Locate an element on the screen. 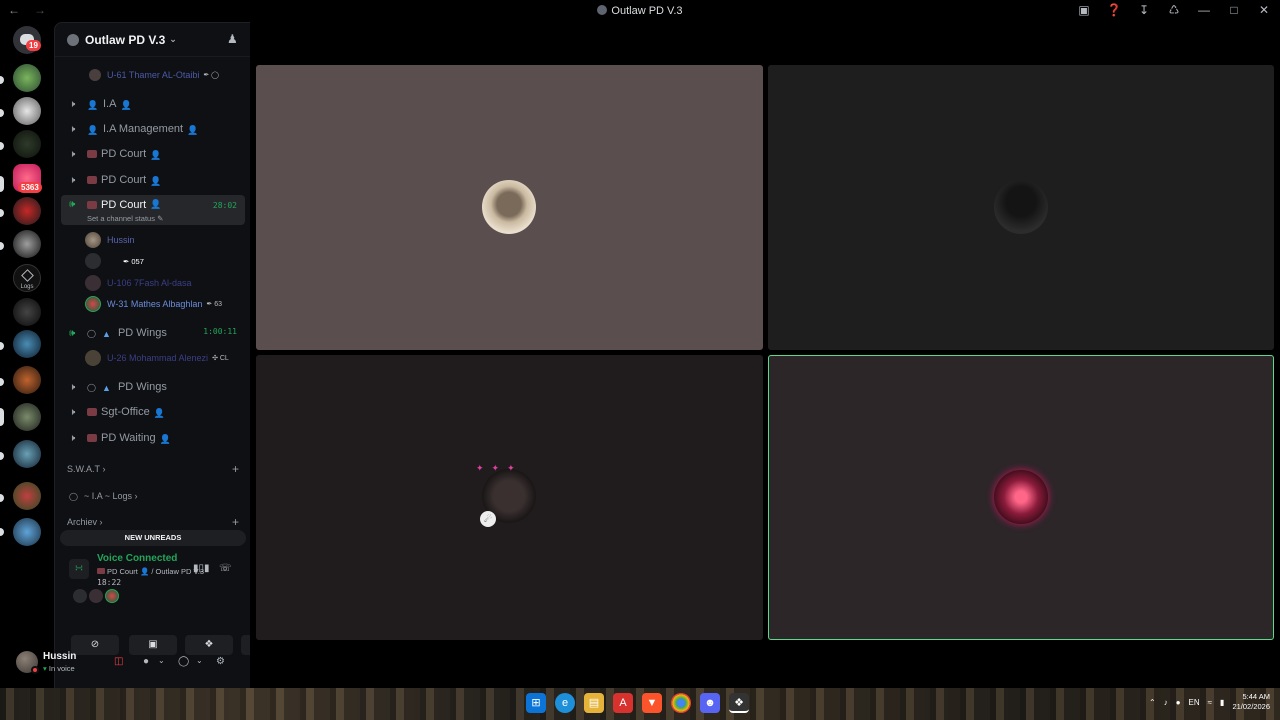 This screenshot has height=720, width=1280. noise-suppression-icon: ▮▯▮ is located at coordinates (201, 568).